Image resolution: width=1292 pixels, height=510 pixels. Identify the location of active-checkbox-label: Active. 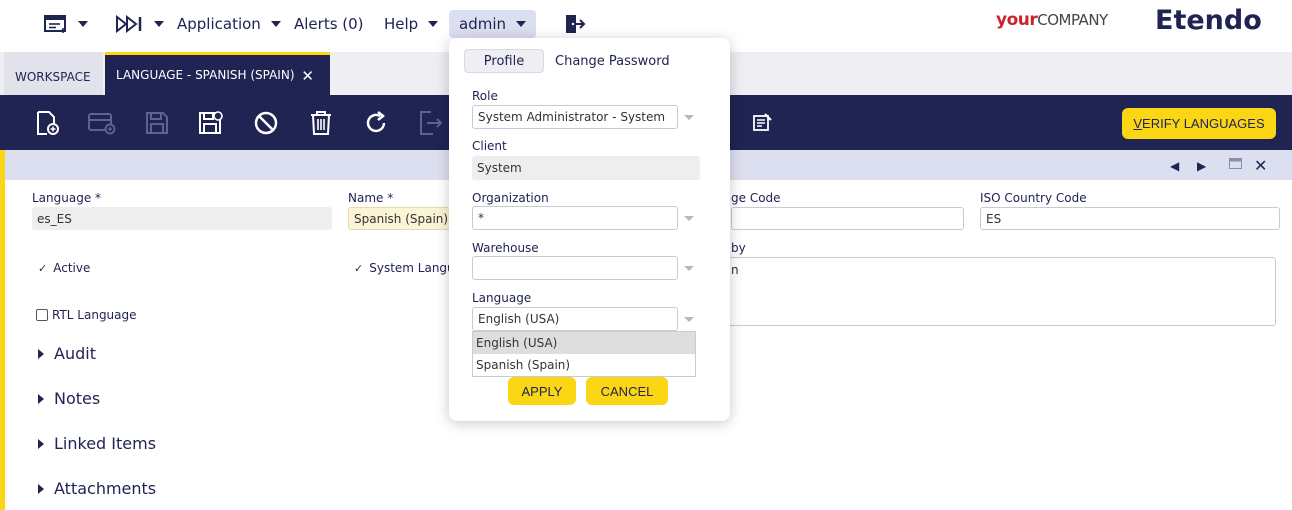
(72, 268).